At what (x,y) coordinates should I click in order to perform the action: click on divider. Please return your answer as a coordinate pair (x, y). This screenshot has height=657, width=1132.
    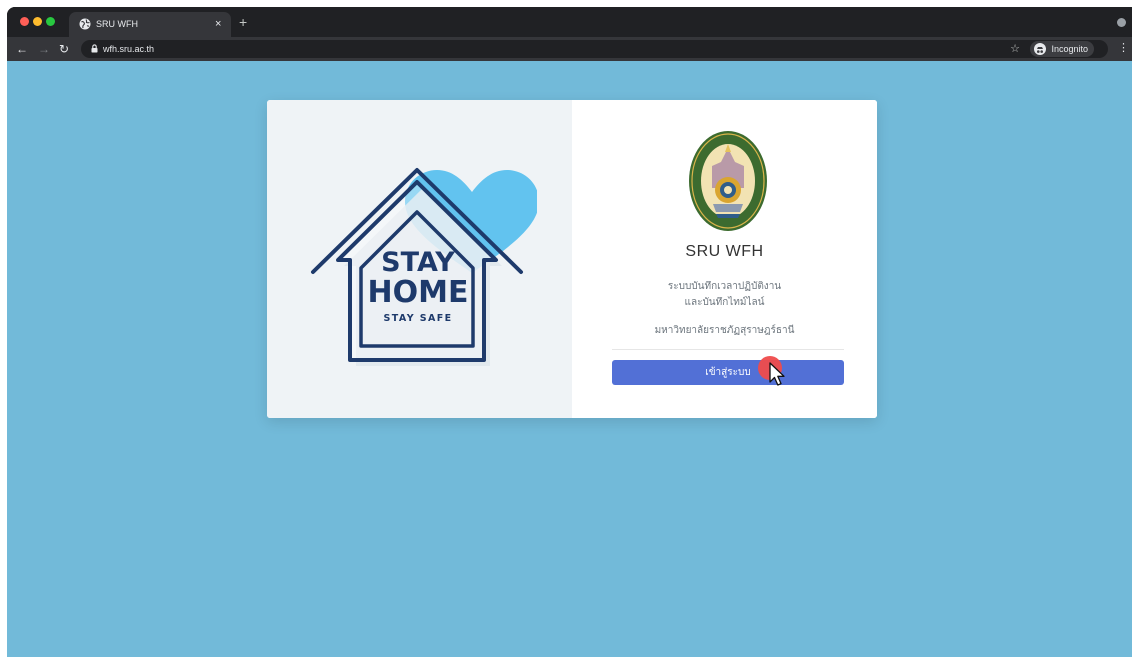
    Looking at the image, I should click on (728, 349).